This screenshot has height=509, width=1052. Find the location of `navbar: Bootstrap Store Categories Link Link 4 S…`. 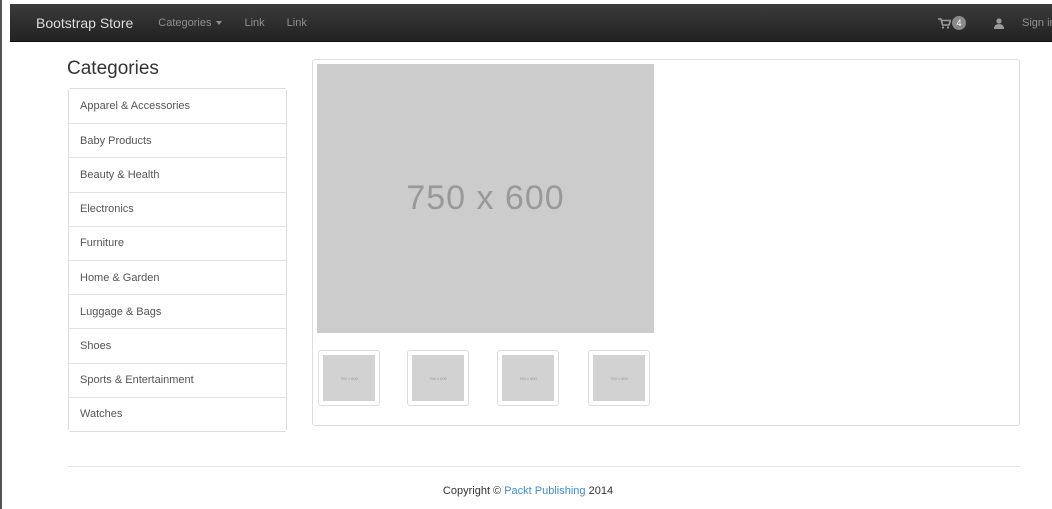

navbar: Bootstrap Store Categories Link Link 4 S… is located at coordinates (531, 23).